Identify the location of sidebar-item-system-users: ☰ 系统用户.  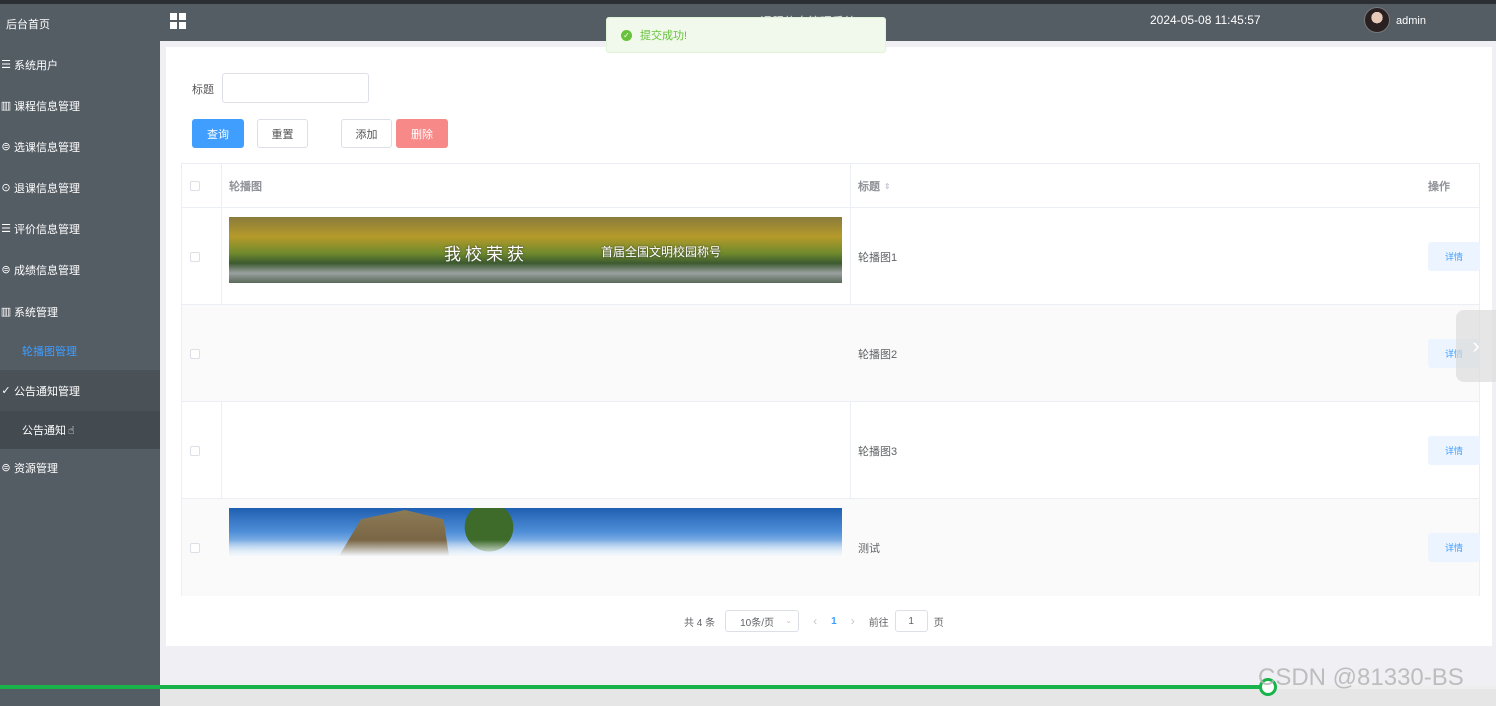
(80, 64).